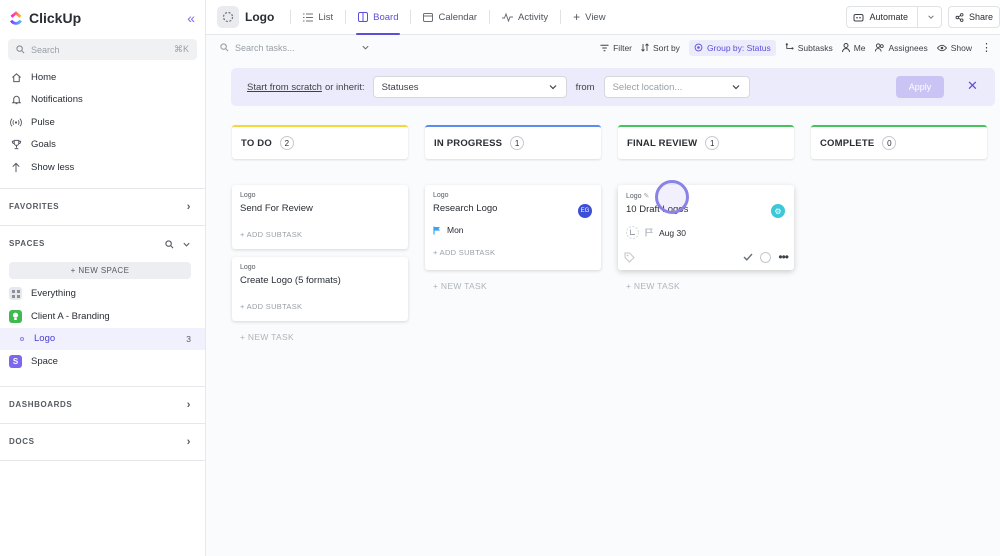 Image resolution: width=1000 pixels, height=556 pixels. What do you see at coordinates (43, 122) in the screenshot?
I see `nav-pulse-label: Pulse` at bounding box center [43, 122].